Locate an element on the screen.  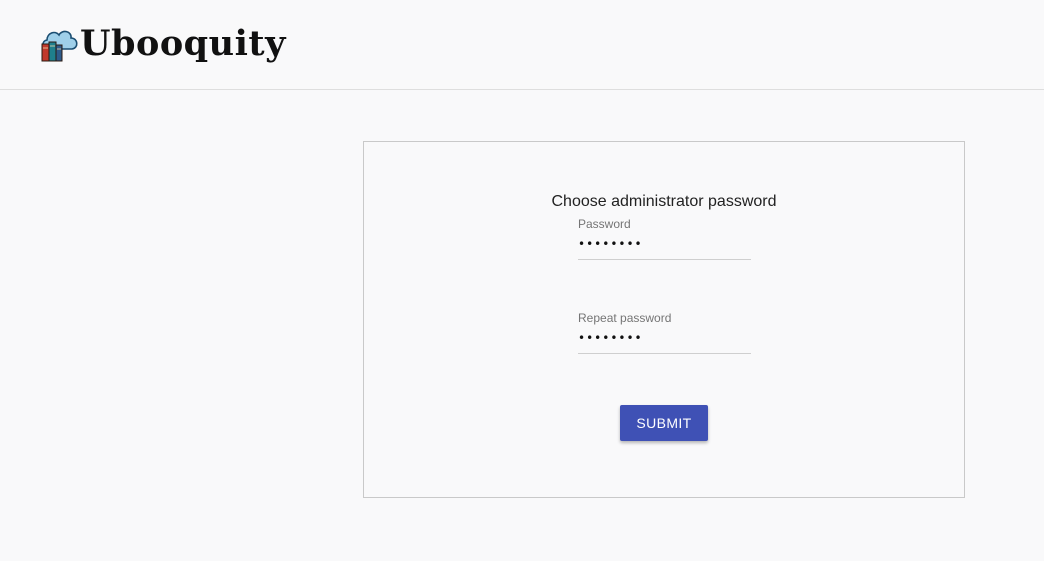
logo: Ubooquity is located at coordinates (162, 44).